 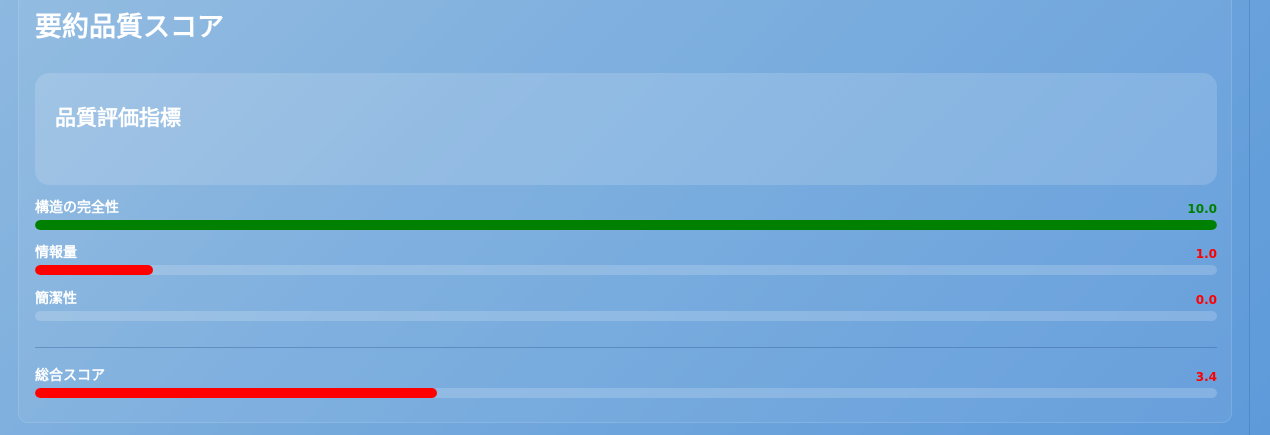 What do you see at coordinates (626, 307) in the screenshot?
I see `metric-conciseness: 簡潔性 0.0` at bounding box center [626, 307].